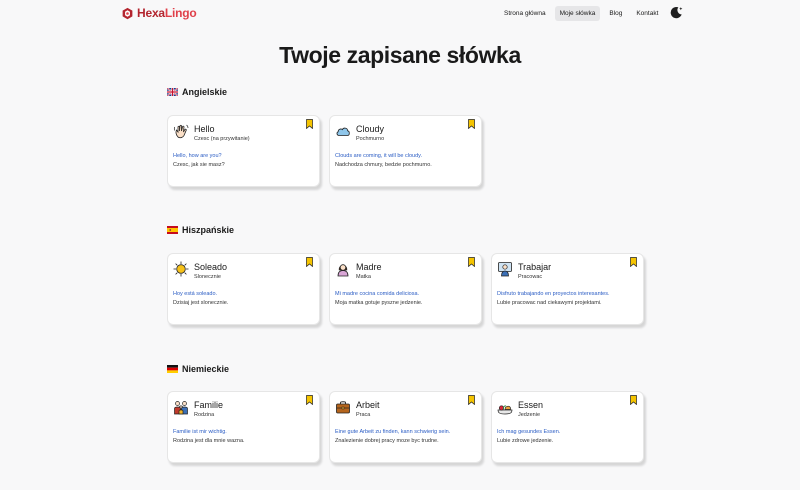 The height and width of the screenshot is (490, 800). What do you see at coordinates (529, 432) in the screenshot?
I see `example-sentence: Ich mag gesundes Essen.` at bounding box center [529, 432].